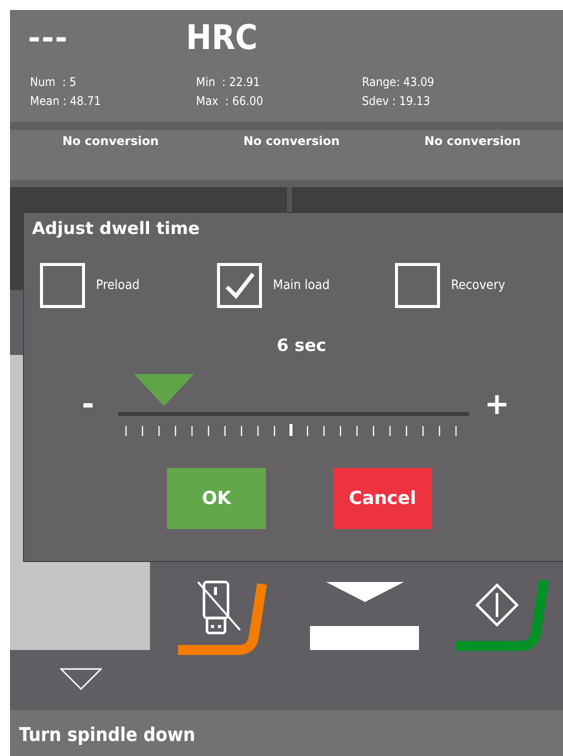  Describe the element at coordinates (66, 101) in the screenshot. I see `statistic-value: Mean : 48.71` at that location.